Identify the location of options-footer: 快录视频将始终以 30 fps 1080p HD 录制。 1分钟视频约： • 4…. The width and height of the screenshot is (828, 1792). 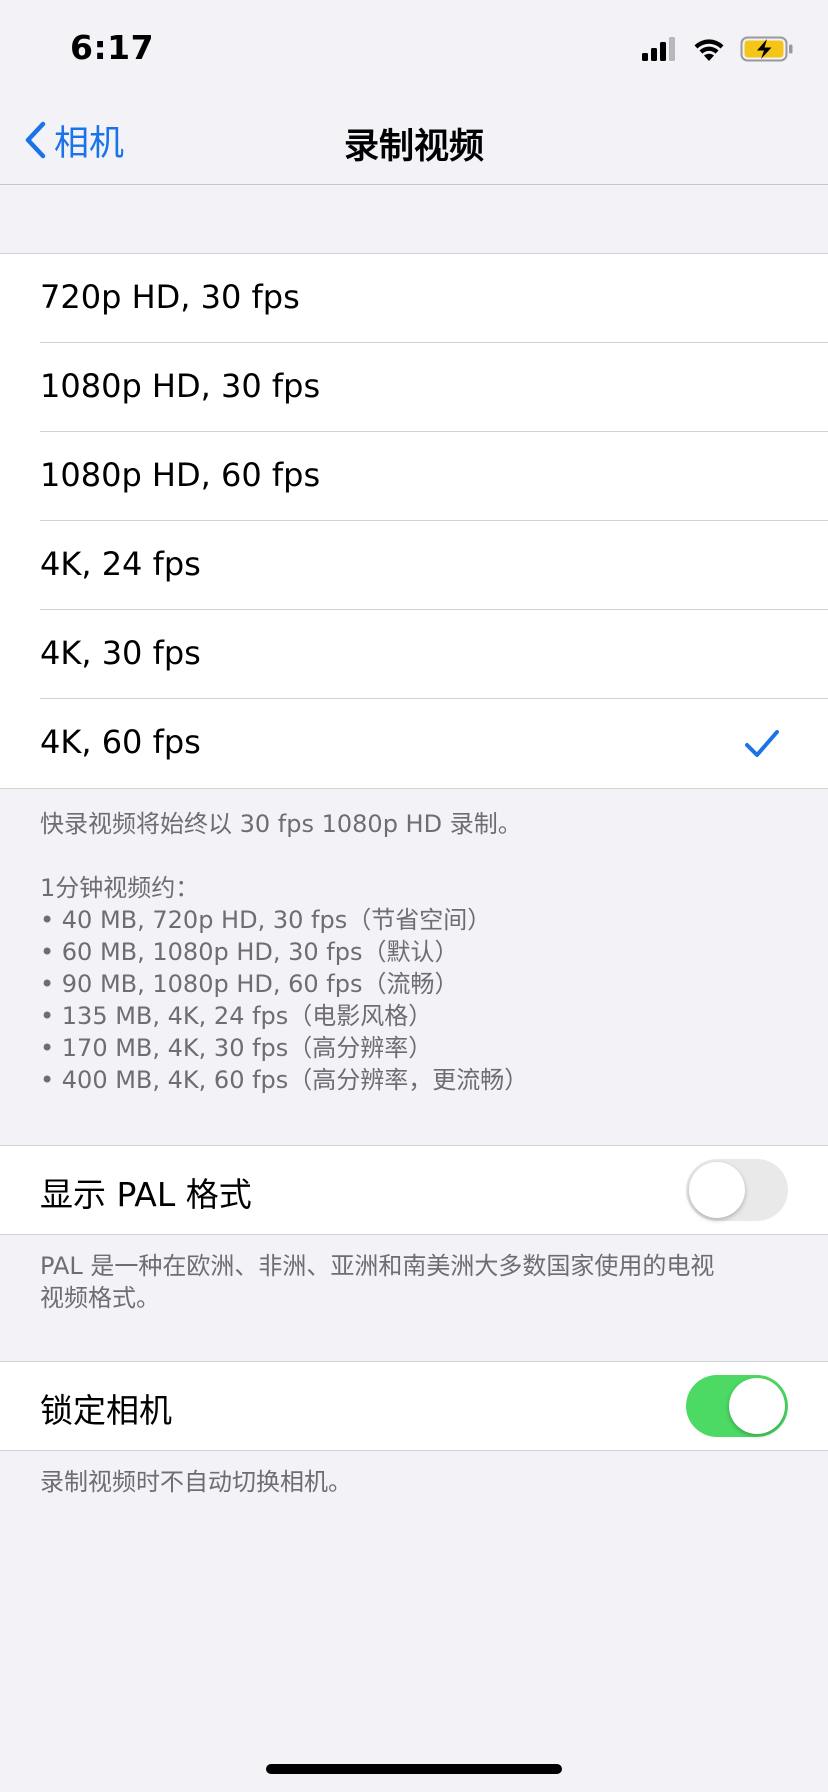
(420, 952).